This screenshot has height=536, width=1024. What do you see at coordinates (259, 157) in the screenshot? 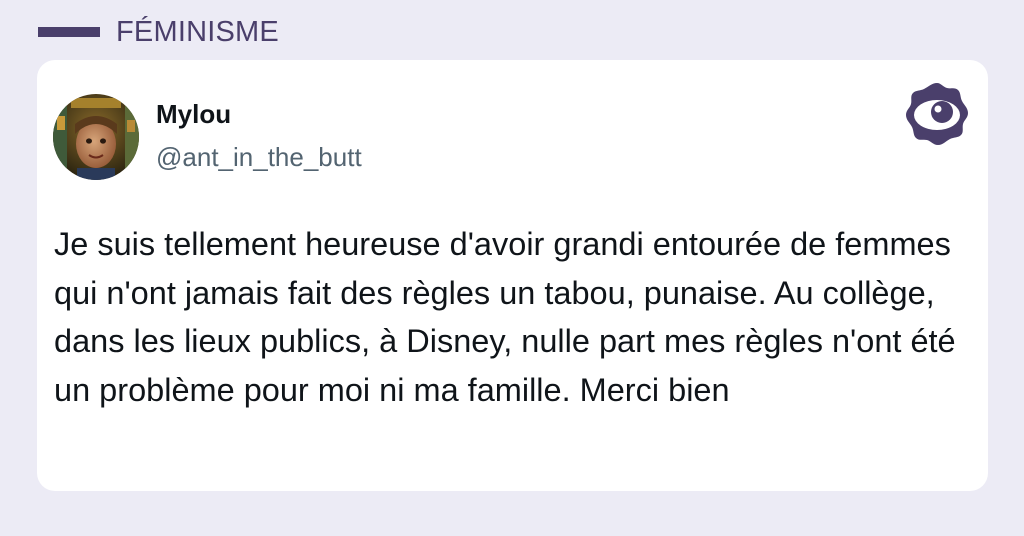
I see `user-handle: @ant_in_the_butt` at bounding box center [259, 157].